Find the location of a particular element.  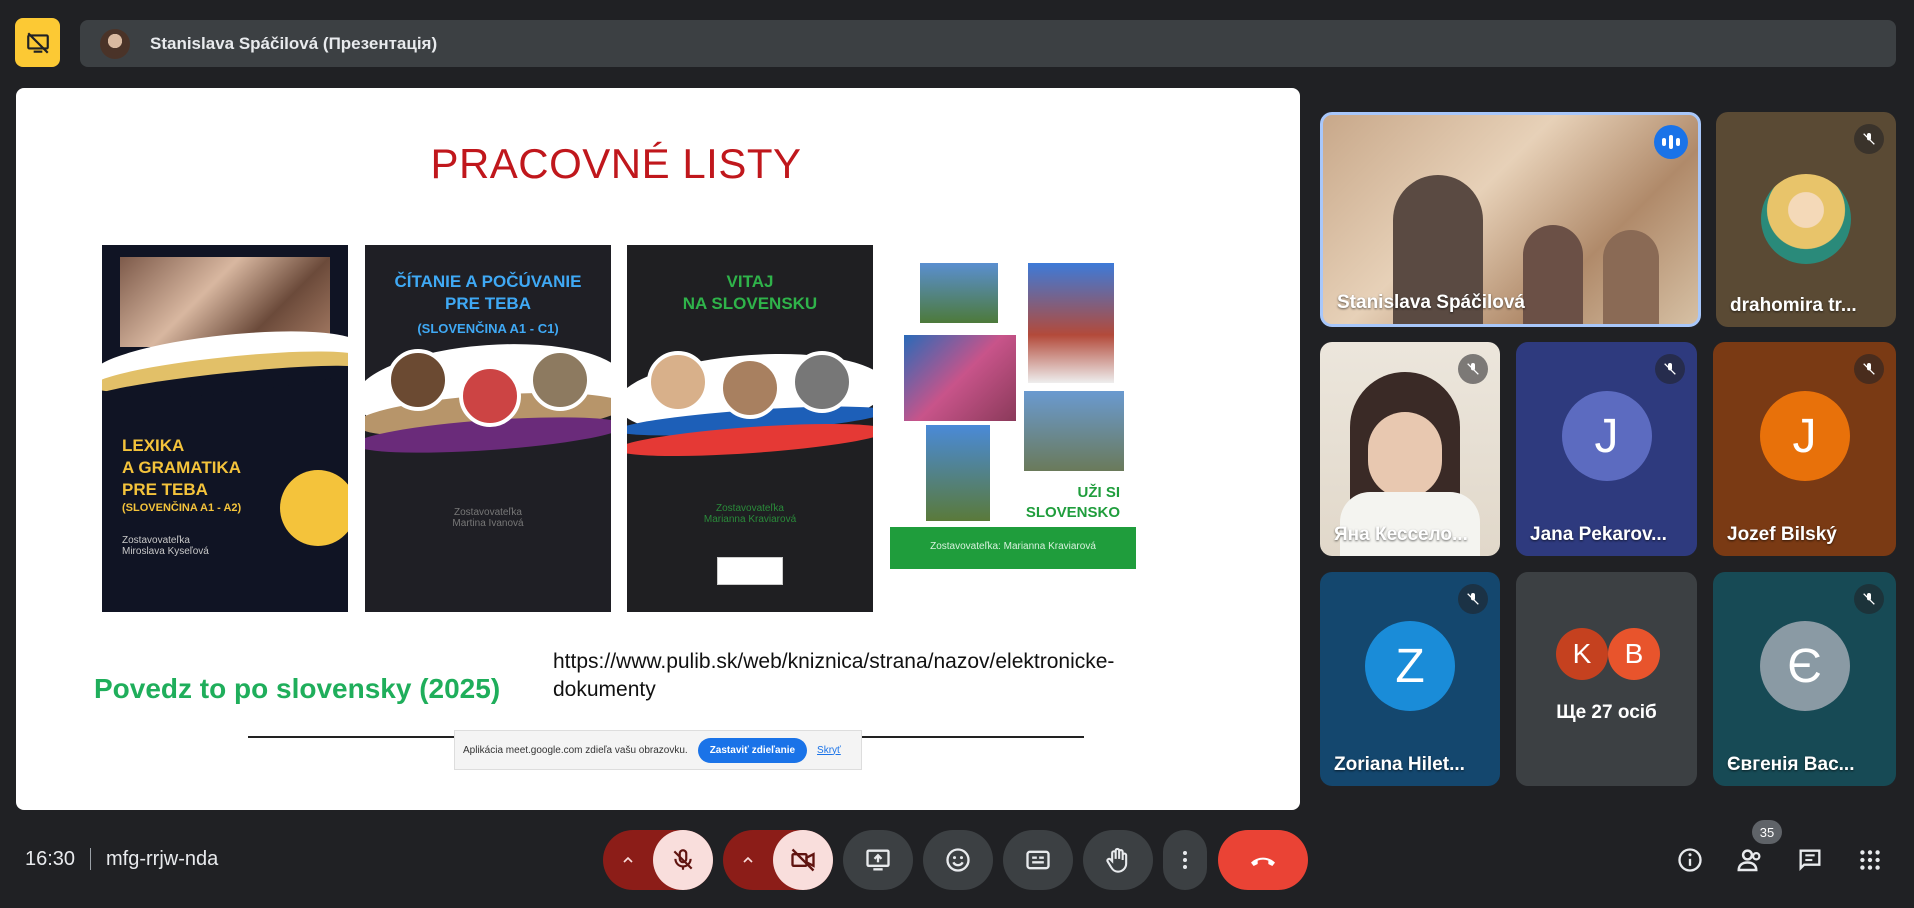

book-3-author: Zostavovateľka Marianna Kraviarová is located at coordinates (750, 514).